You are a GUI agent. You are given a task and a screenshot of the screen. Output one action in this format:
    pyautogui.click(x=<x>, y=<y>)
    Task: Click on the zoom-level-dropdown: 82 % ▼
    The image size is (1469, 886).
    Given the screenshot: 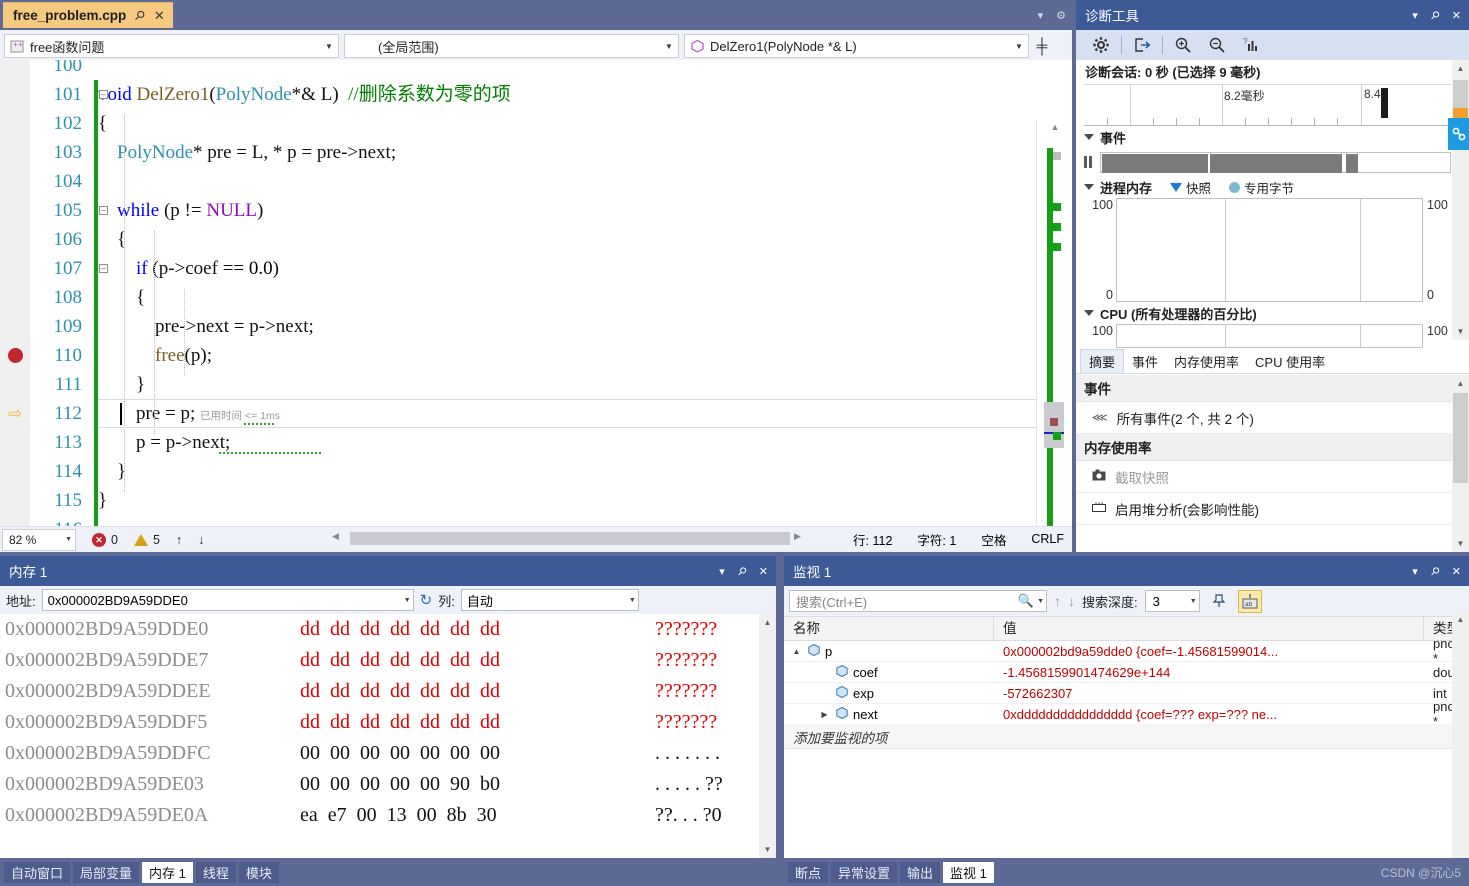 What is the action you would take?
    pyautogui.click(x=39, y=539)
    